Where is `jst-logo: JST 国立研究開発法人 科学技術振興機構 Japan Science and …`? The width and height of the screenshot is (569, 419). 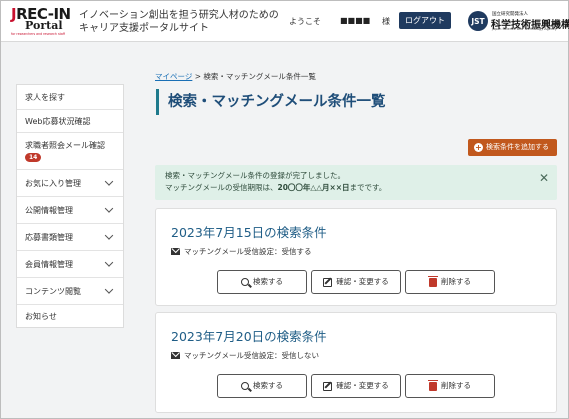
jst-logo: JST 国立研究開発法人 科学技術振興機構 Japan Science and … is located at coordinates (518, 21).